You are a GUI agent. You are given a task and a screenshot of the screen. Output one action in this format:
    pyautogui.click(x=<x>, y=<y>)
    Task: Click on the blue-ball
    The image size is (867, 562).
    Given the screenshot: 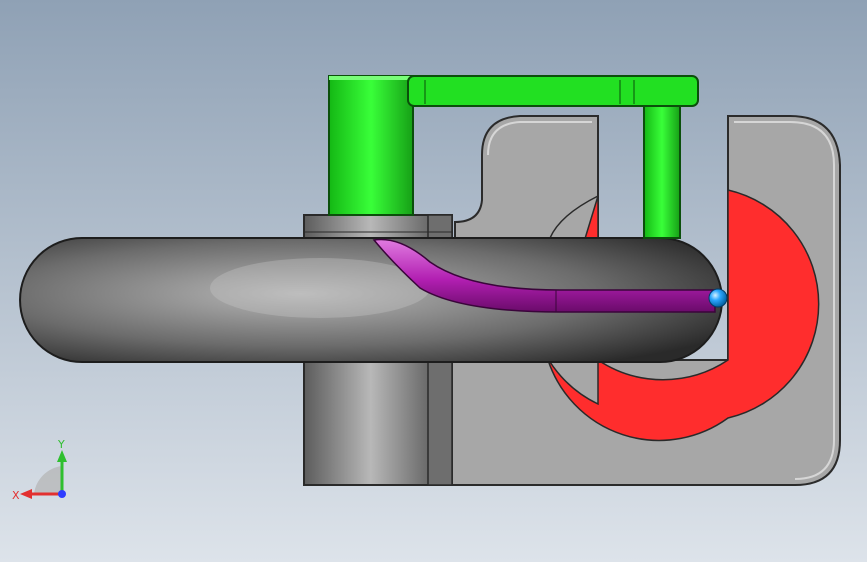 What is the action you would take?
    pyautogui.click(x=718, y=298)
    